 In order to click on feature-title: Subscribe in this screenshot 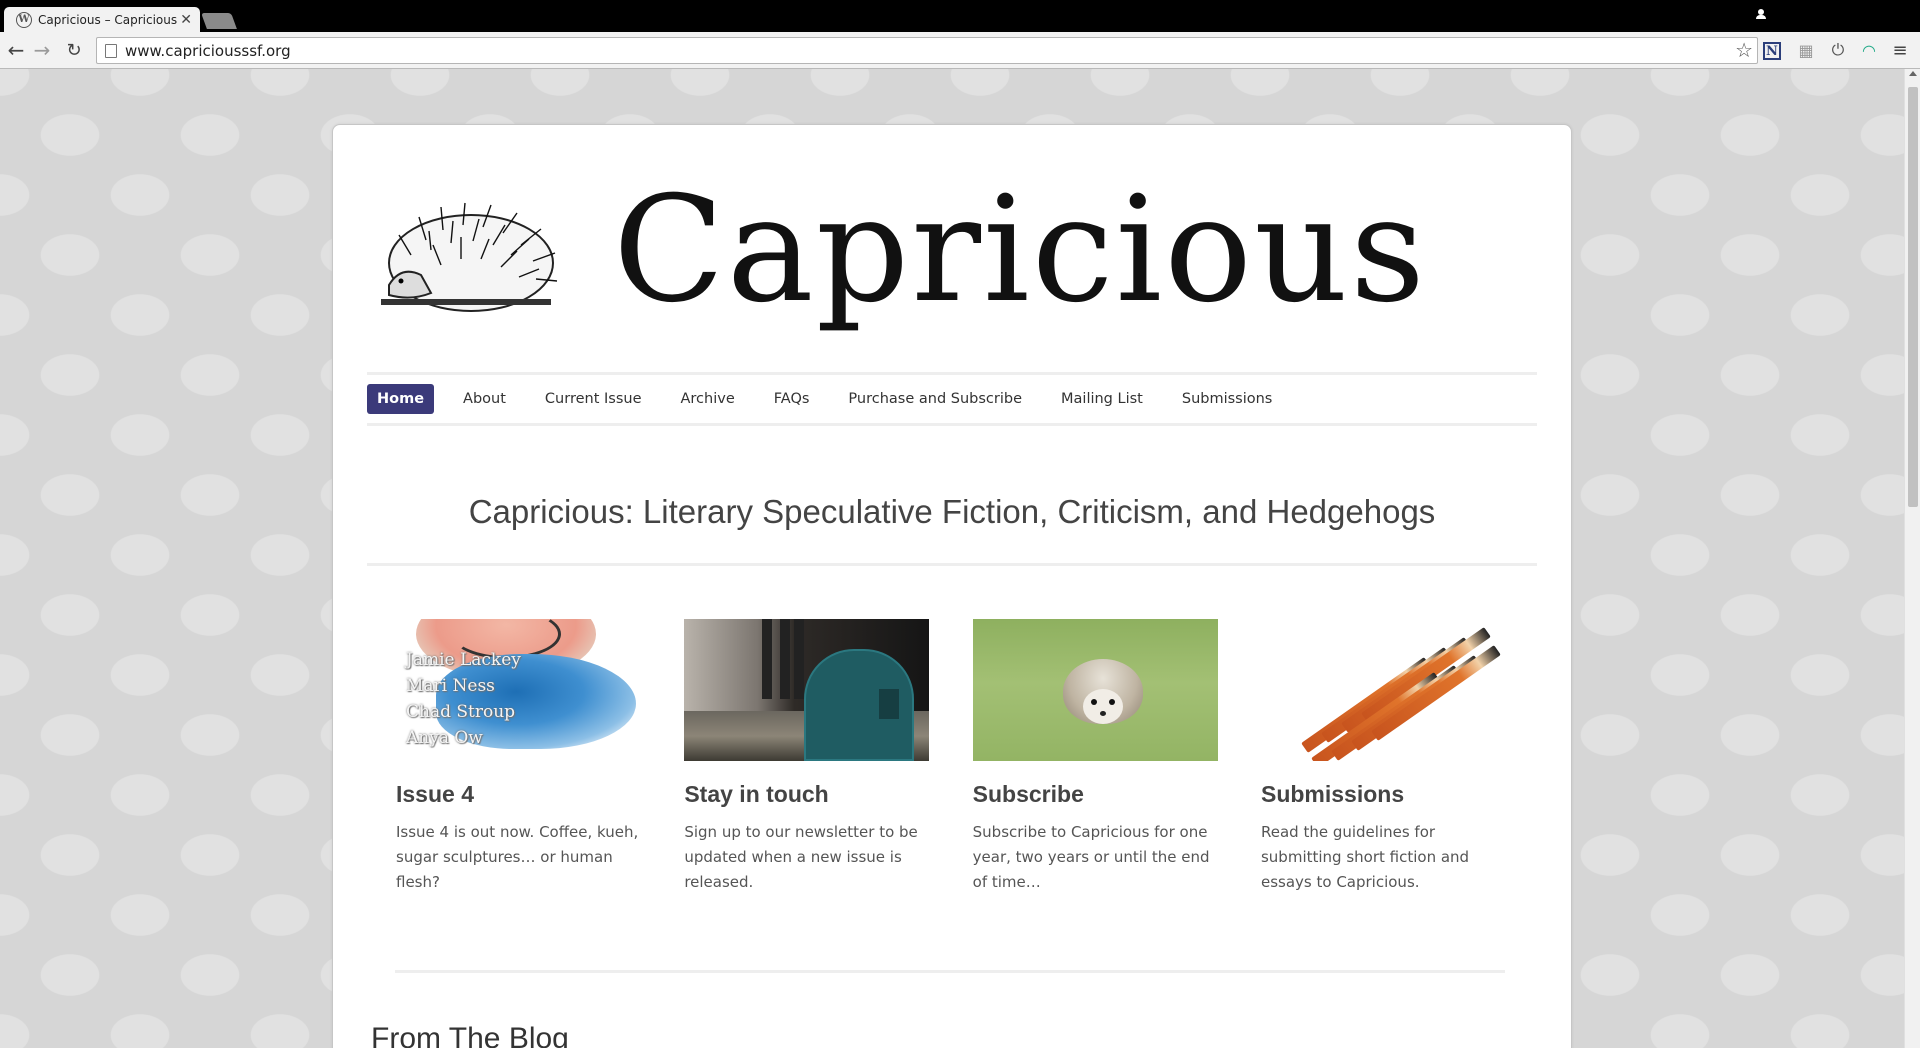, I will do `click(1095, 794)`.